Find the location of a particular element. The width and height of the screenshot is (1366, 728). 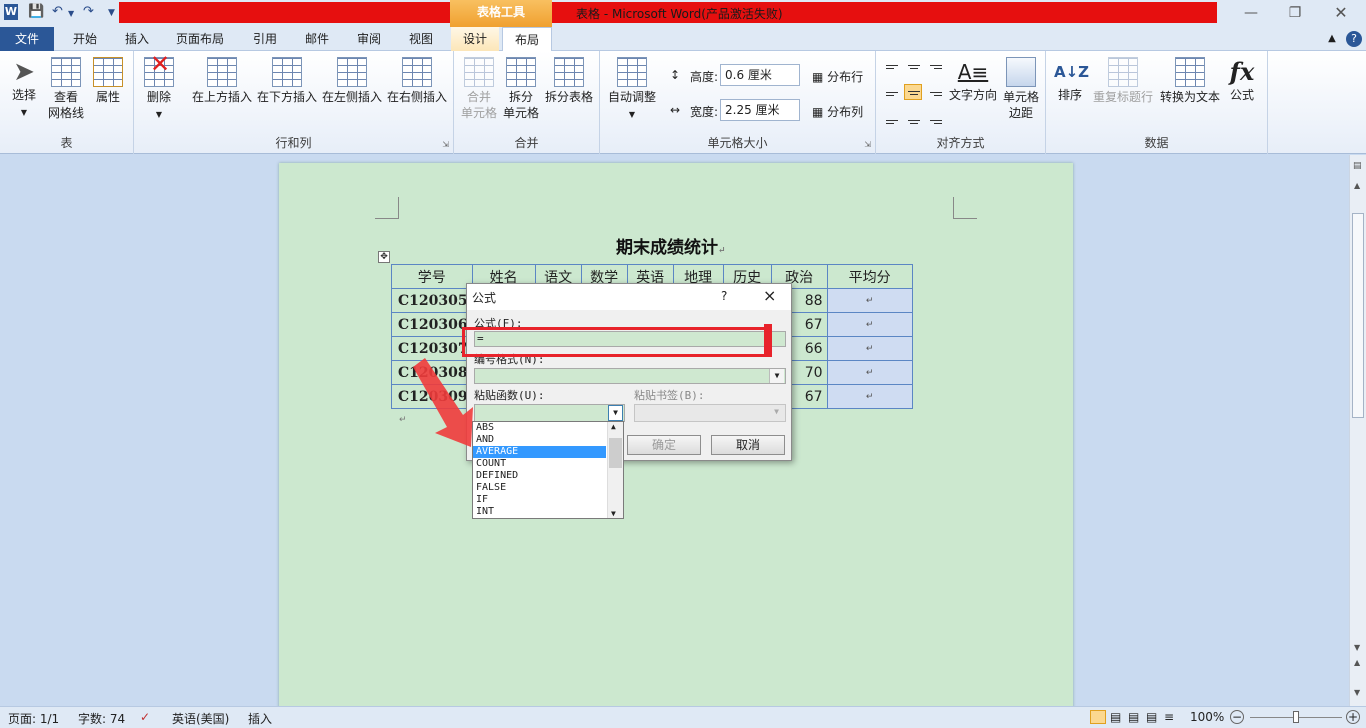

tab-home: 开始 is located at coordinates (85, 39).